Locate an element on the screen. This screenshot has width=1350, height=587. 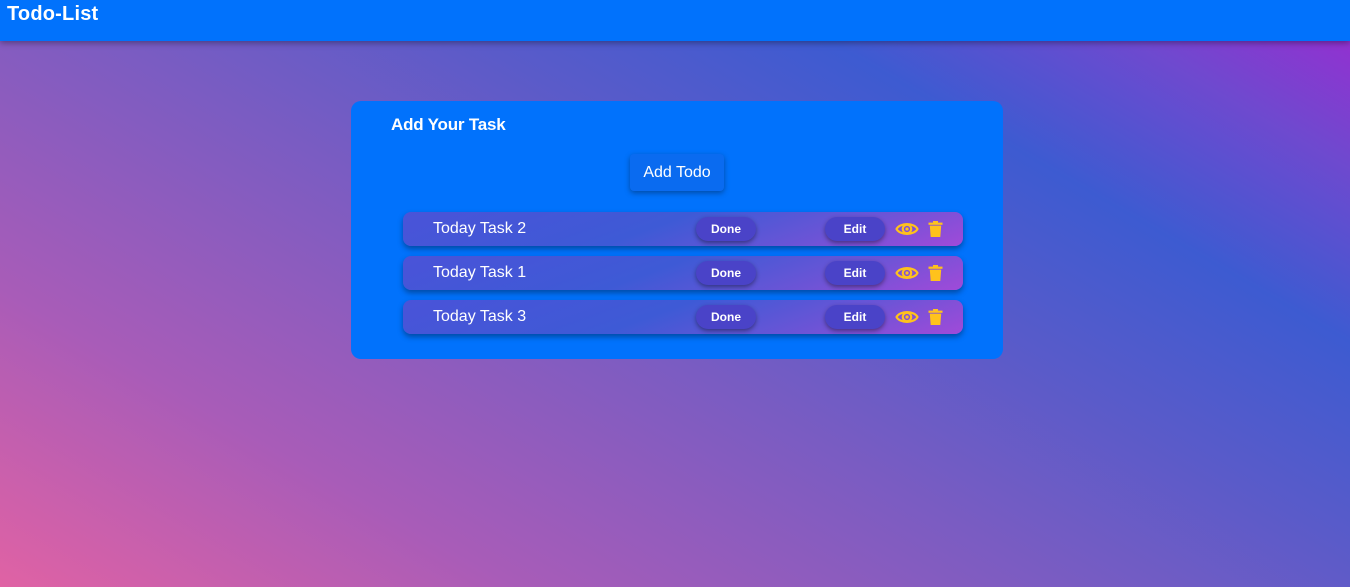
add-todo-button: Add Todo is located at coordinates (677, 172).